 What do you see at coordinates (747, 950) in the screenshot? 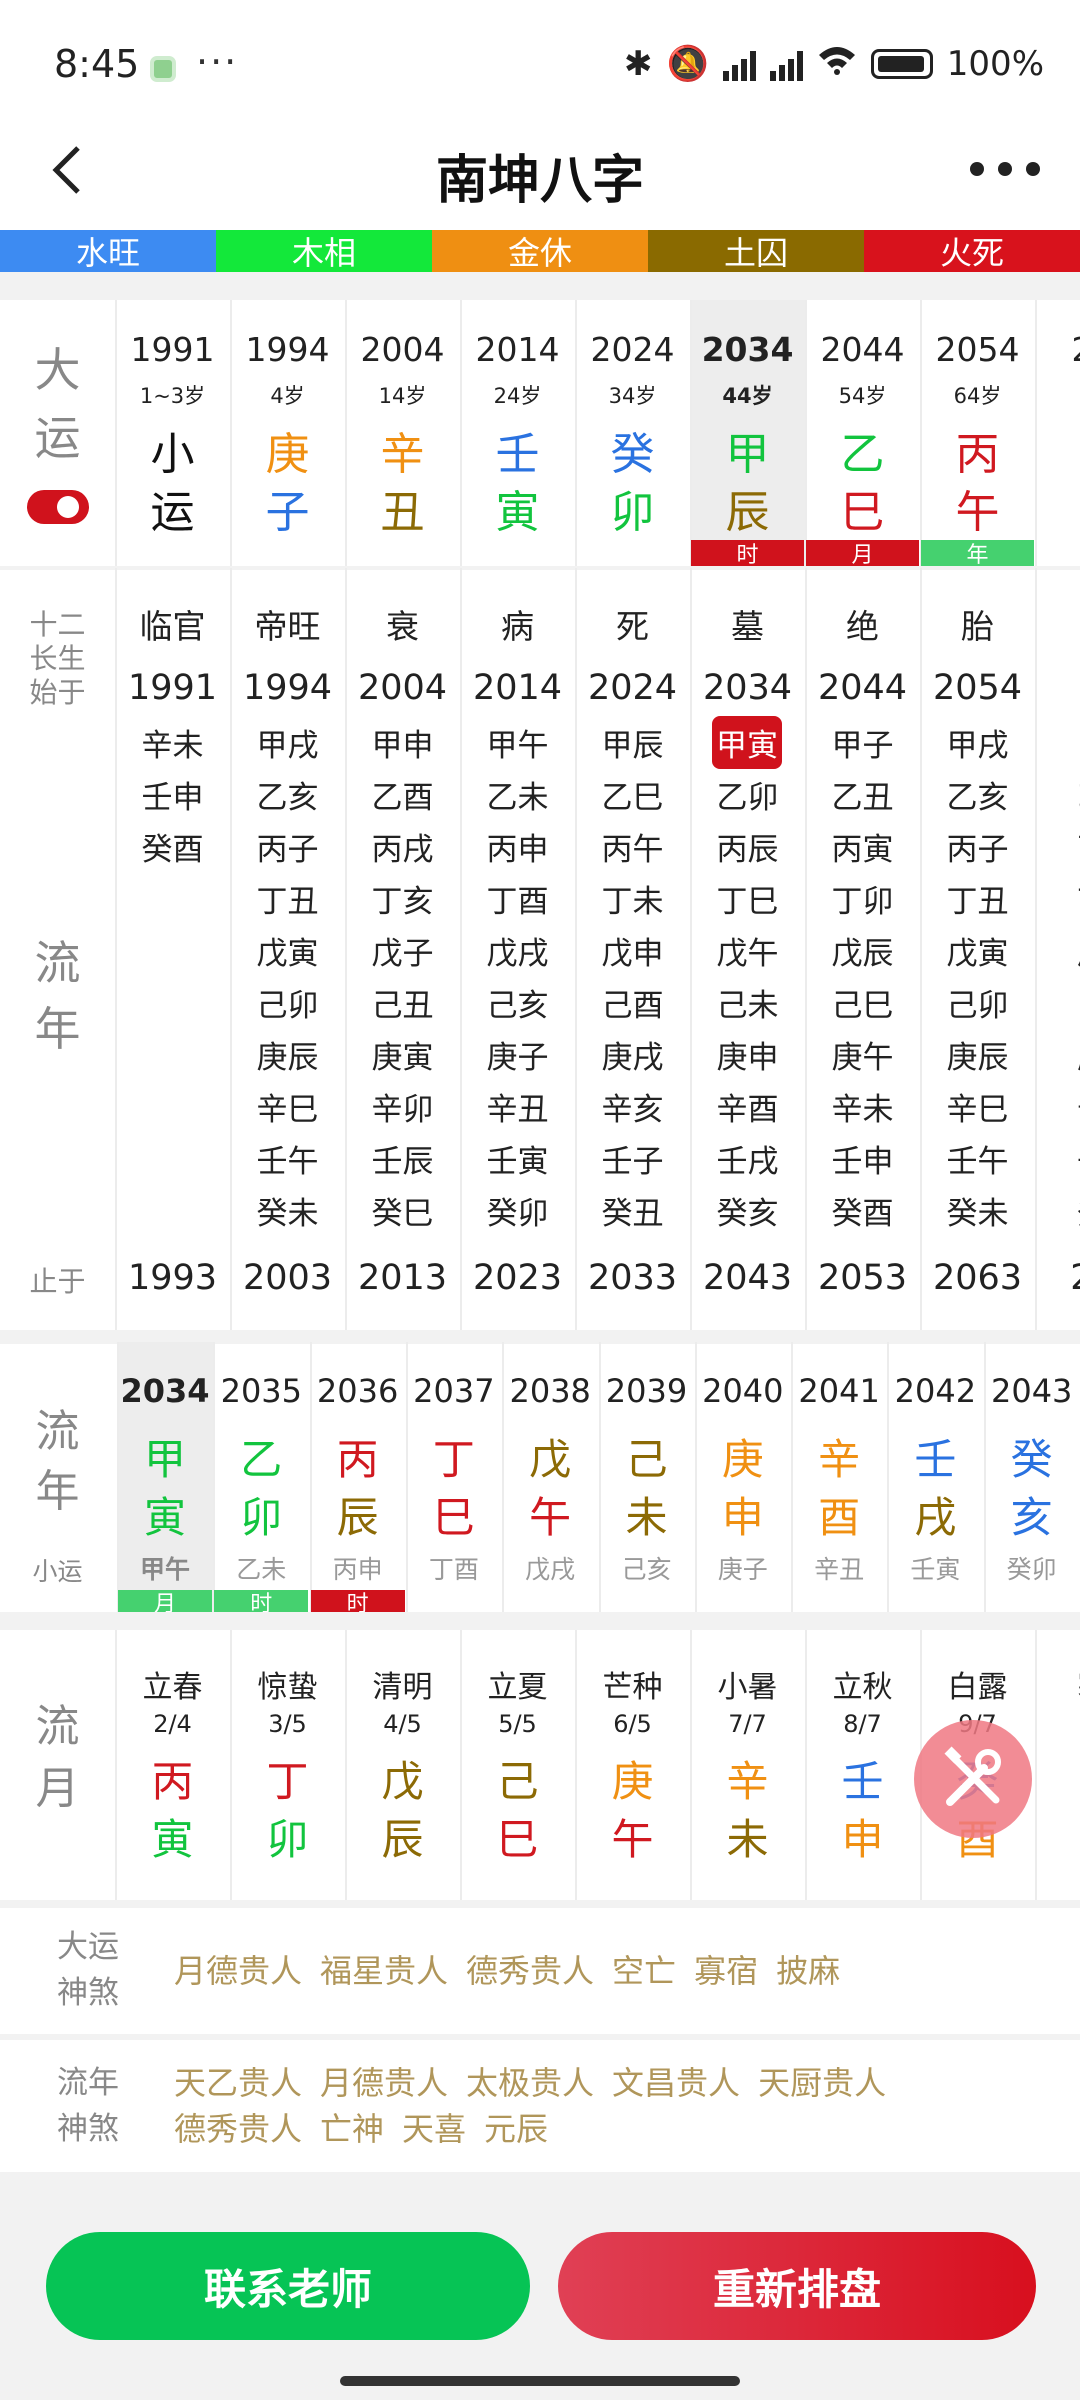
I see `liunian-ganzhi: 戊午` at bounding box center [747, 950].